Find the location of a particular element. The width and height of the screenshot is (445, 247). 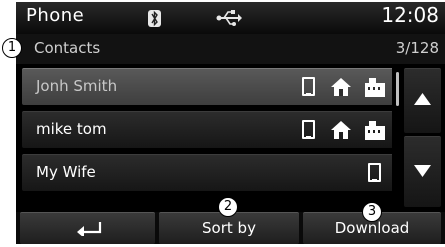

callout-marker: 3 is located at coordinates (372, 212).